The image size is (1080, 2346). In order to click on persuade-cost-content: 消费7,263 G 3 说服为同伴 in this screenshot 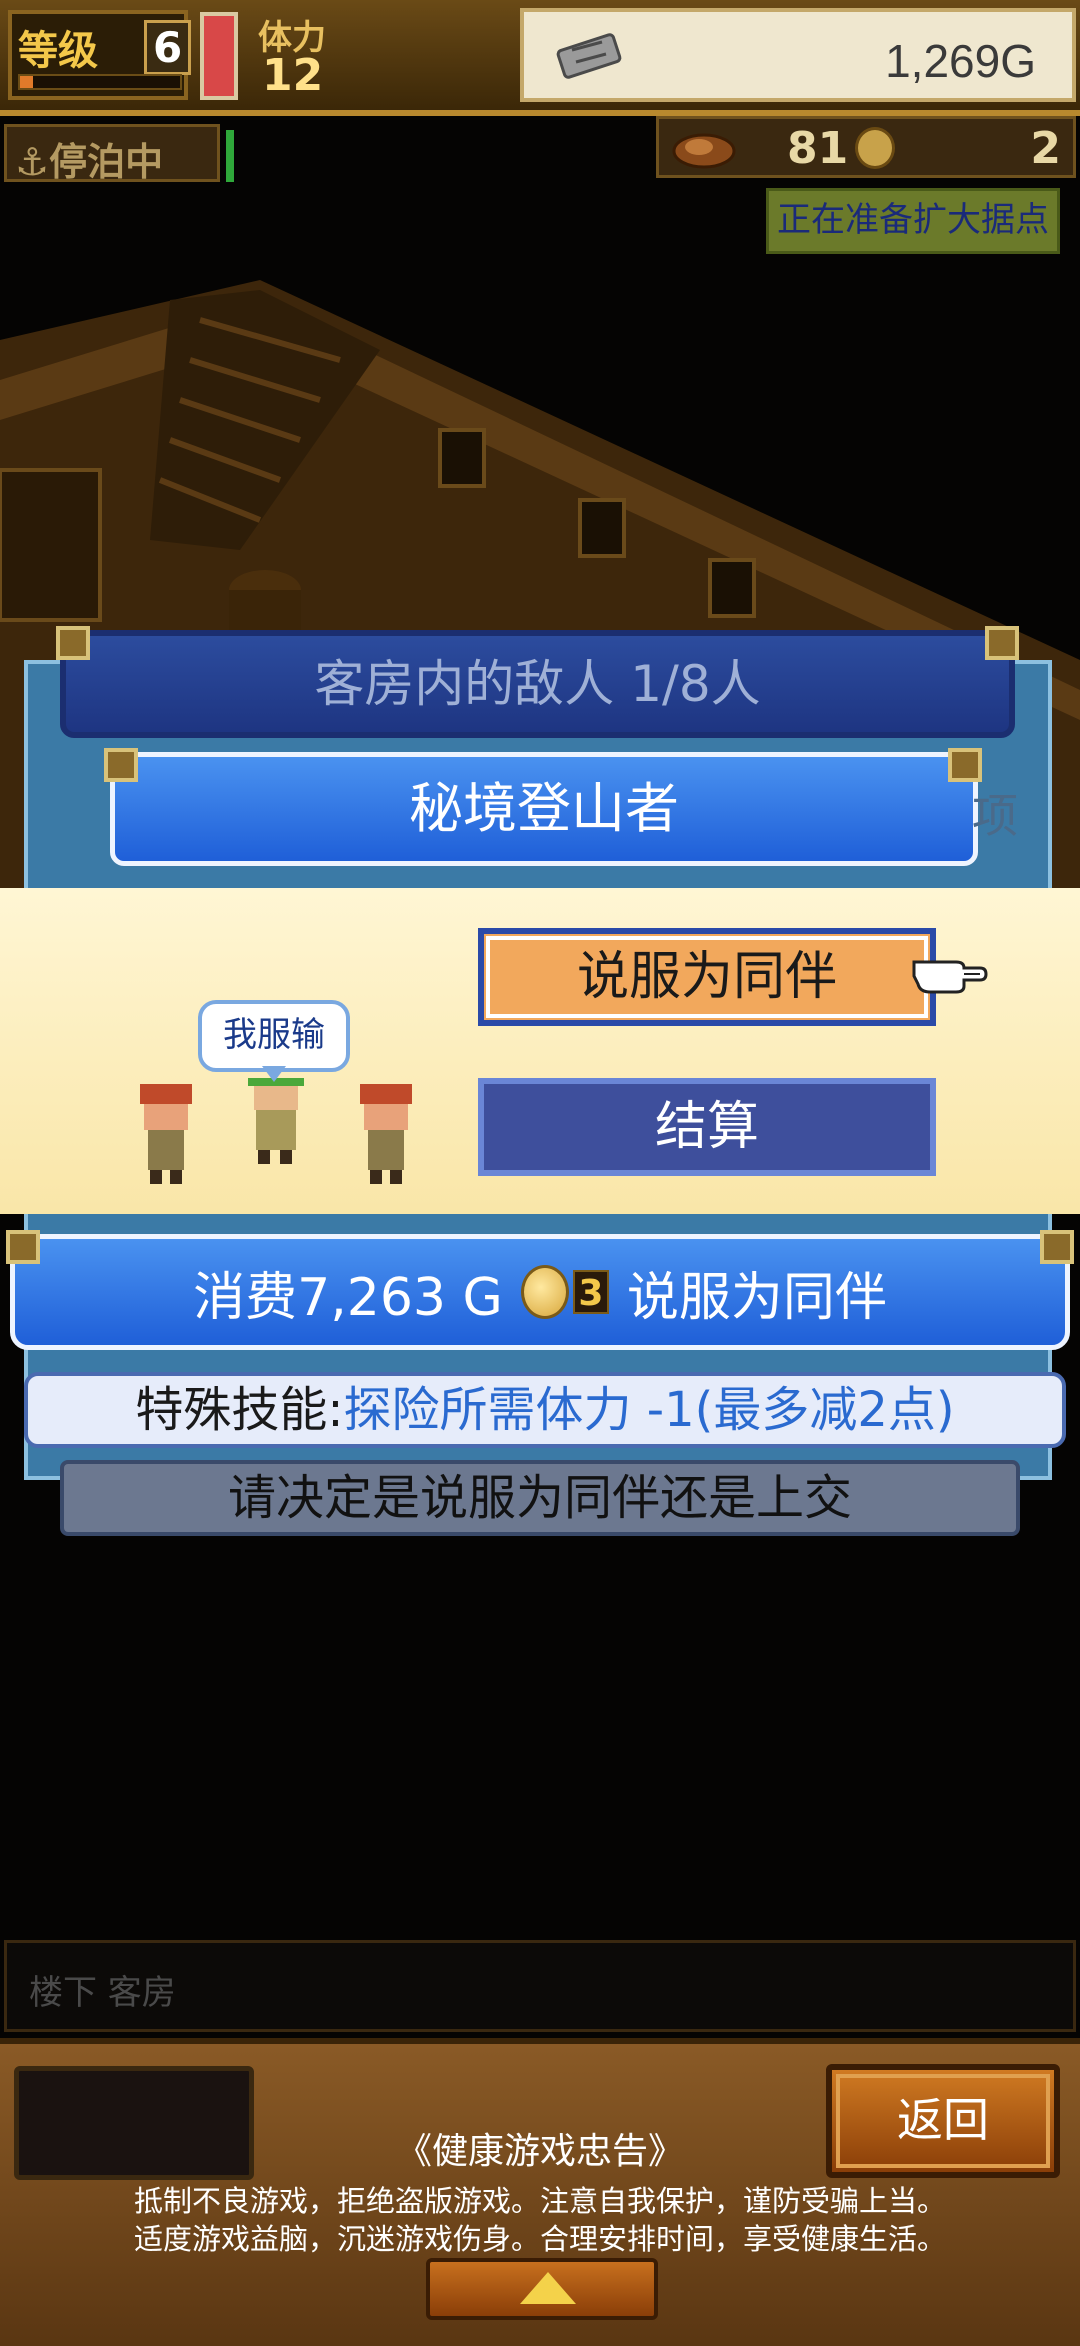, I will do `click(540, 1292)`.